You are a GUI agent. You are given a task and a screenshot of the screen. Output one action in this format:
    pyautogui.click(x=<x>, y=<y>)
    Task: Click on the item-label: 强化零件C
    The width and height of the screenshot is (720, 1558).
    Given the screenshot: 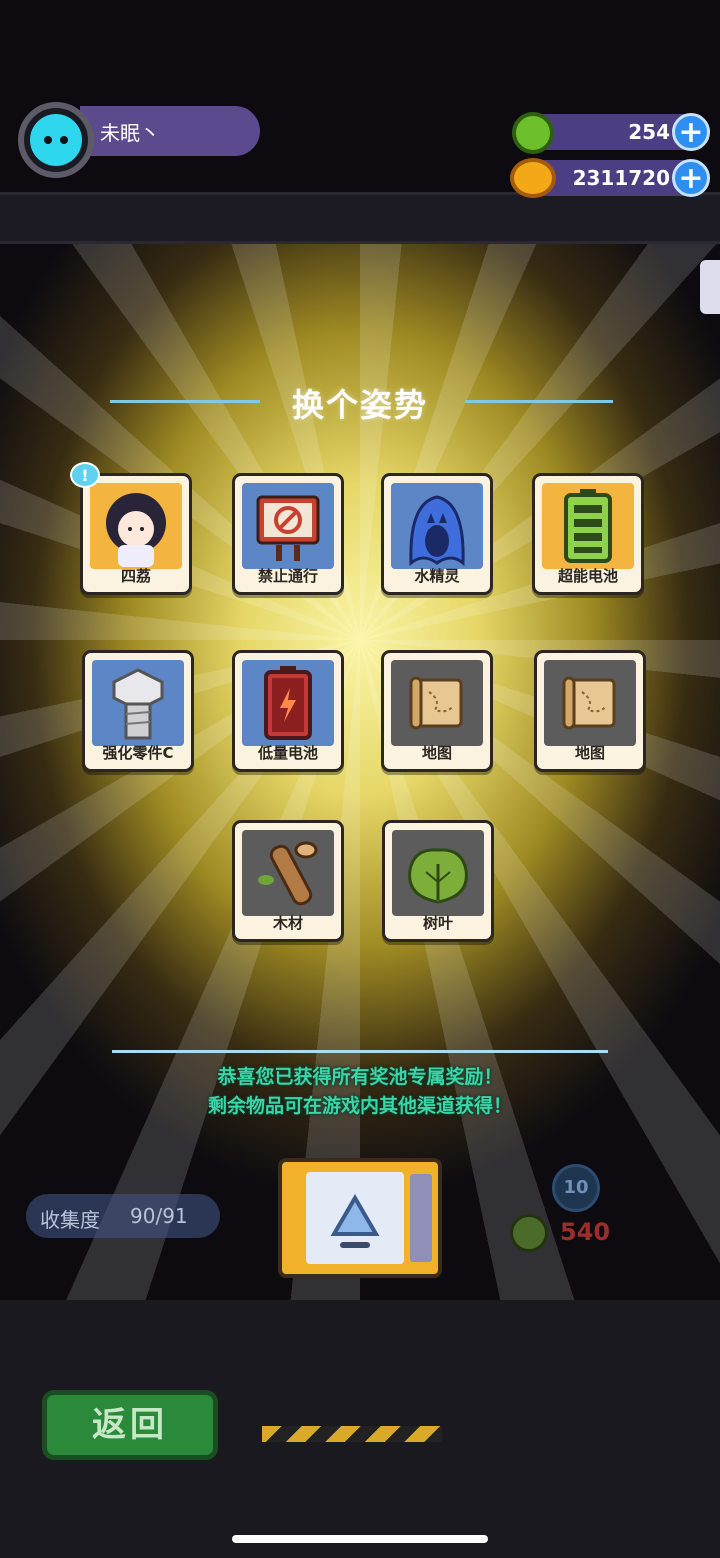 What is the action you would take?
    pyautogui.click(x=138, y=753)
    